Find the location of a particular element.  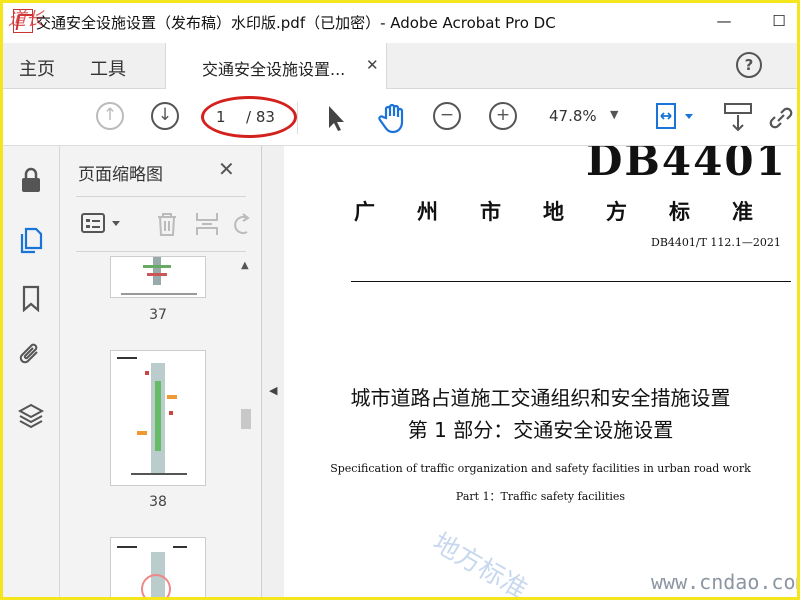

maximize-button: ☐ is located at coordinates (779, 21).